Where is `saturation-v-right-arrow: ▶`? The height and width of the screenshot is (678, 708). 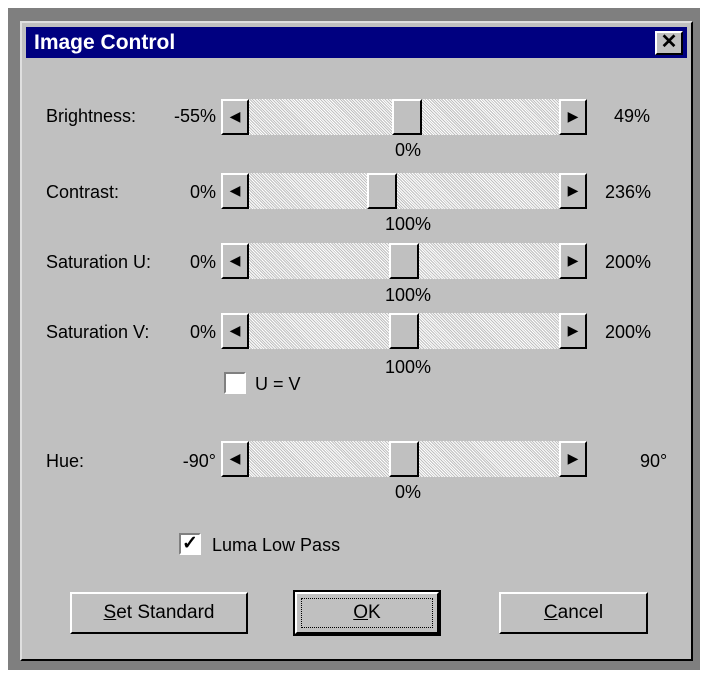
saturation-v-right-arrow: ▶ is located at coordinates (573, 331).